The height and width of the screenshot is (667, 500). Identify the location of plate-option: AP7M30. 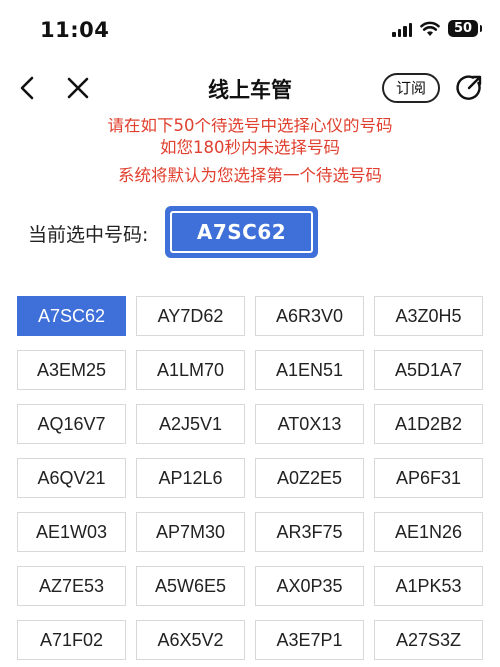
(190, 532).